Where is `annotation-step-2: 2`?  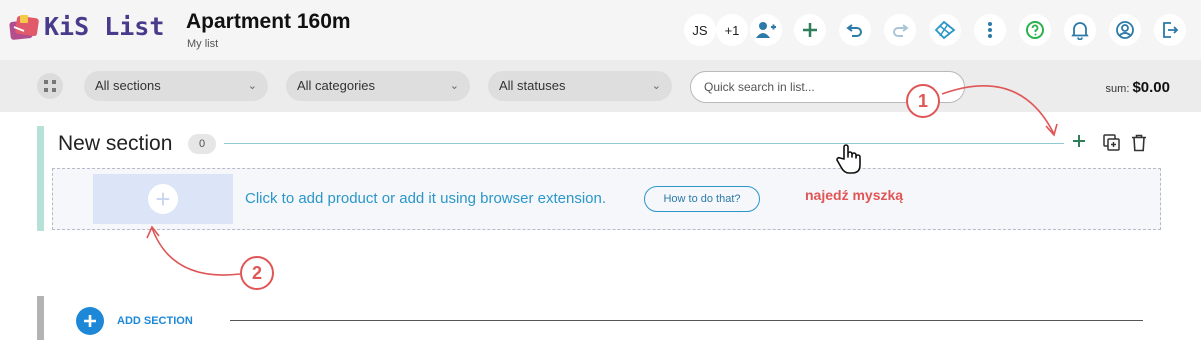 annotation-step-2: 2 is located at coordinates (257, 273).